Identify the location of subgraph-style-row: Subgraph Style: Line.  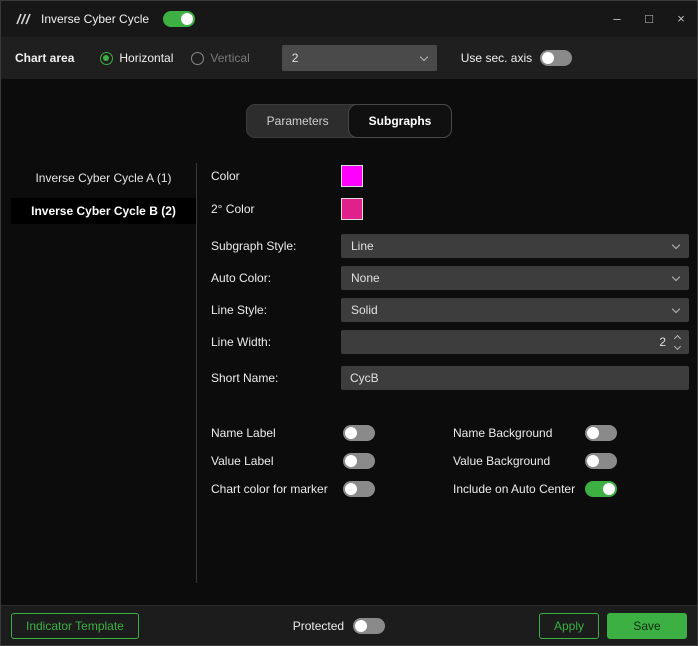
(450, 246).